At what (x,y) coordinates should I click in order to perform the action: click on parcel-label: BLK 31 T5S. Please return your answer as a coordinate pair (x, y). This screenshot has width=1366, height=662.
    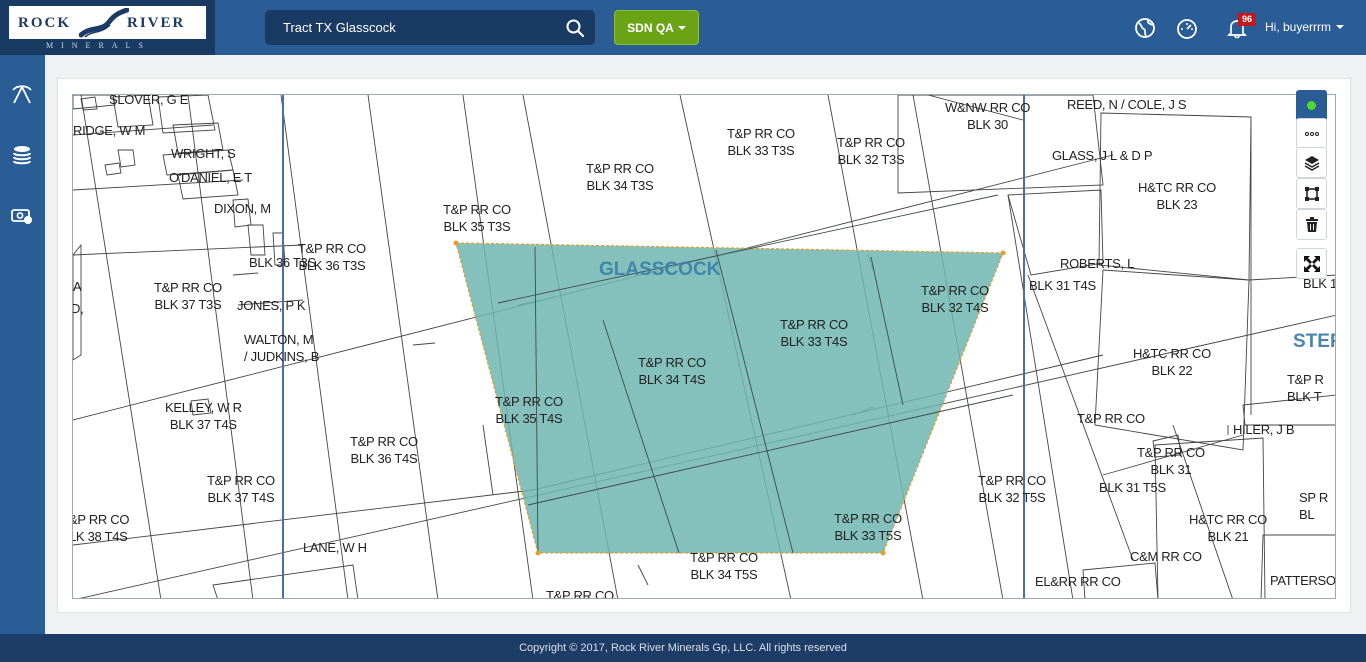
    Looking at the image, I should click on (1132, 487).